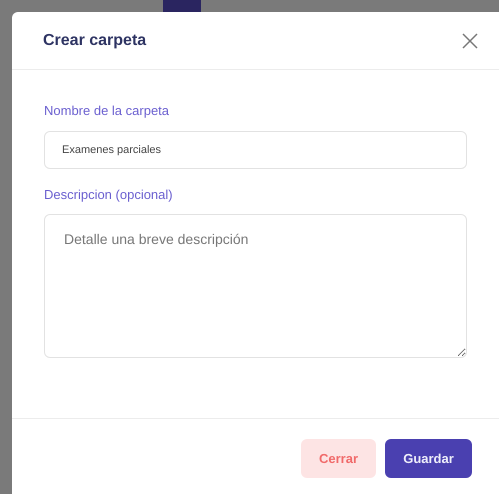 This screenshot has width=499, height=494. Describe the element at coordinates (428, 458) in the screenshot. I see `save-button: Guardar` at that location.